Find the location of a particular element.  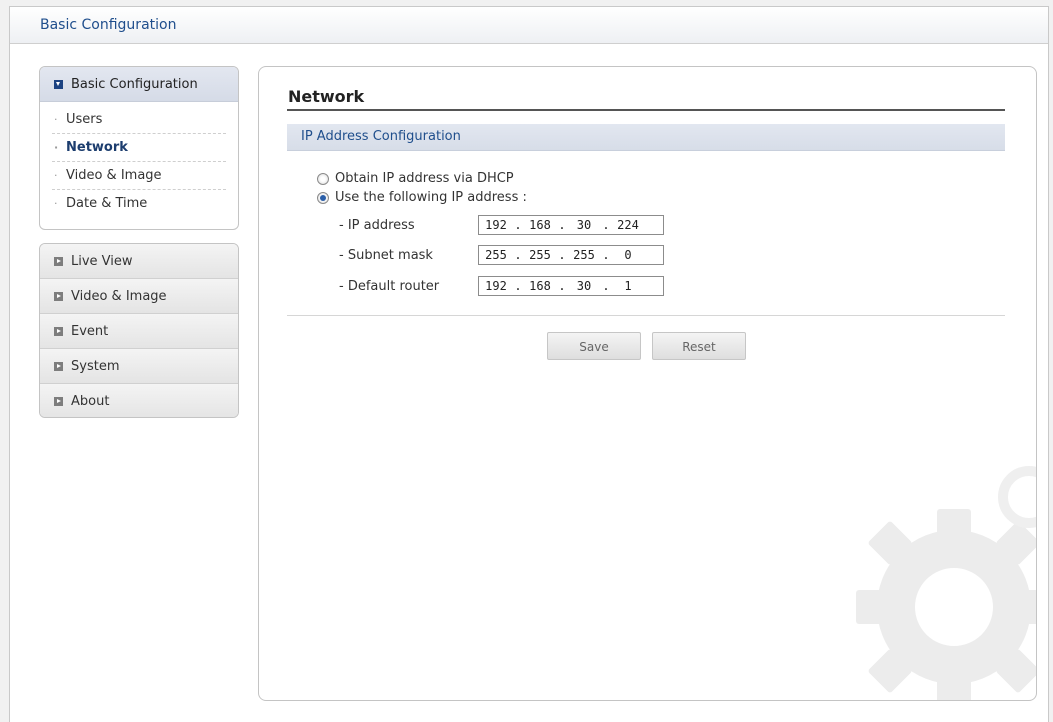

sidebar-item-date-time: · Date & Time is located at coordinates (139, 203).